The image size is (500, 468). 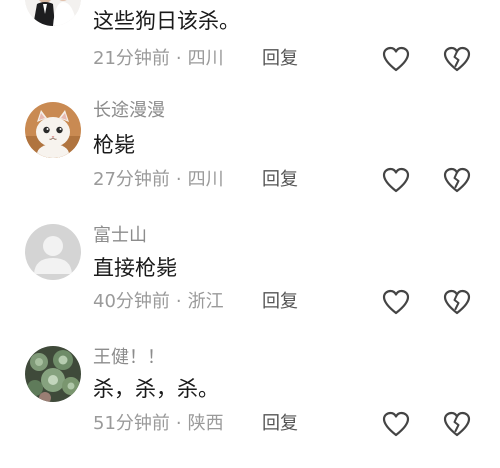 What do you see at coordinates (120, 236) in the screenshot?
I see `comment-username: 富士山` at bounding box center [120, 236].